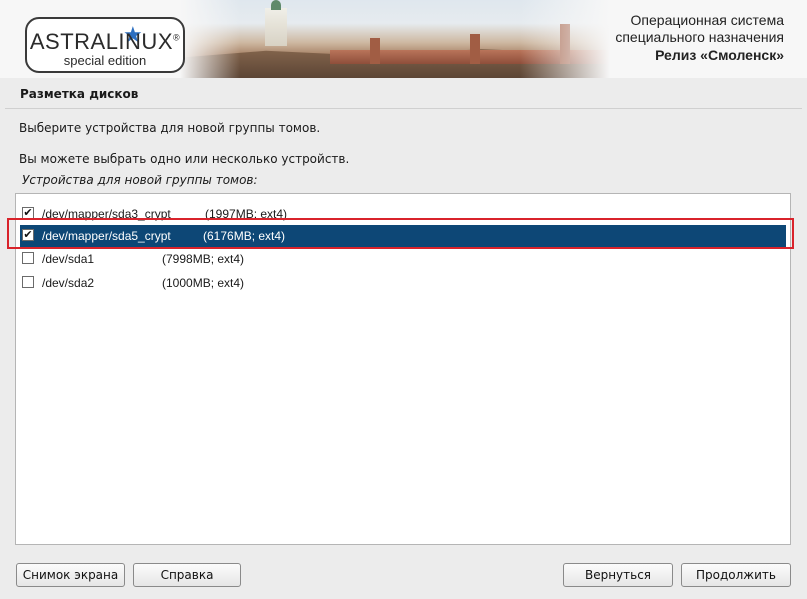  Describe the element at coordinates (618, 575) in the screenshot. I see `back-button: Вернуться` at that location.